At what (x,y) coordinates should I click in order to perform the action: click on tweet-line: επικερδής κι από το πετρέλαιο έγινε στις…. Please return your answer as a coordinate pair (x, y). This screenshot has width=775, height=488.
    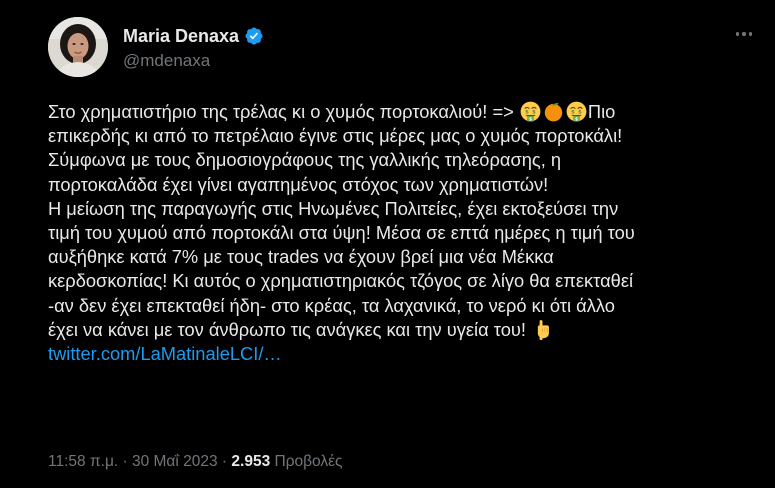
    Looking at the image, I should click on (335, 136).